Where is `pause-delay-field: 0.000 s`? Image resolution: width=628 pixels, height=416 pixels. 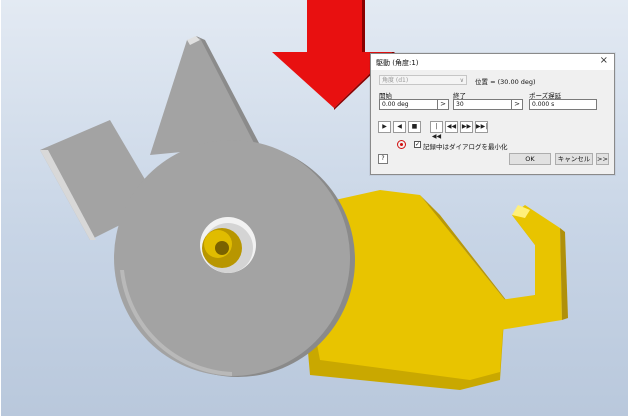 pause-delay-field: 0.000 s is located at coordinates (563, 104).